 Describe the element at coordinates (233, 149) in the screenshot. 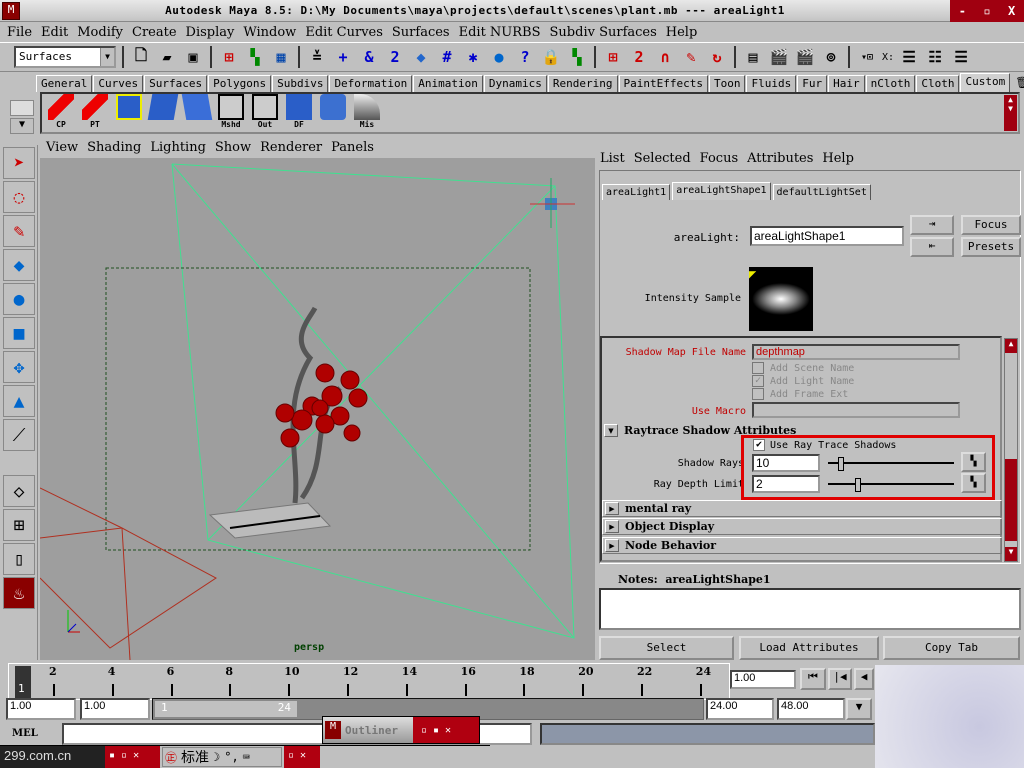

I see `viewport-menu-show: Show` at that location.